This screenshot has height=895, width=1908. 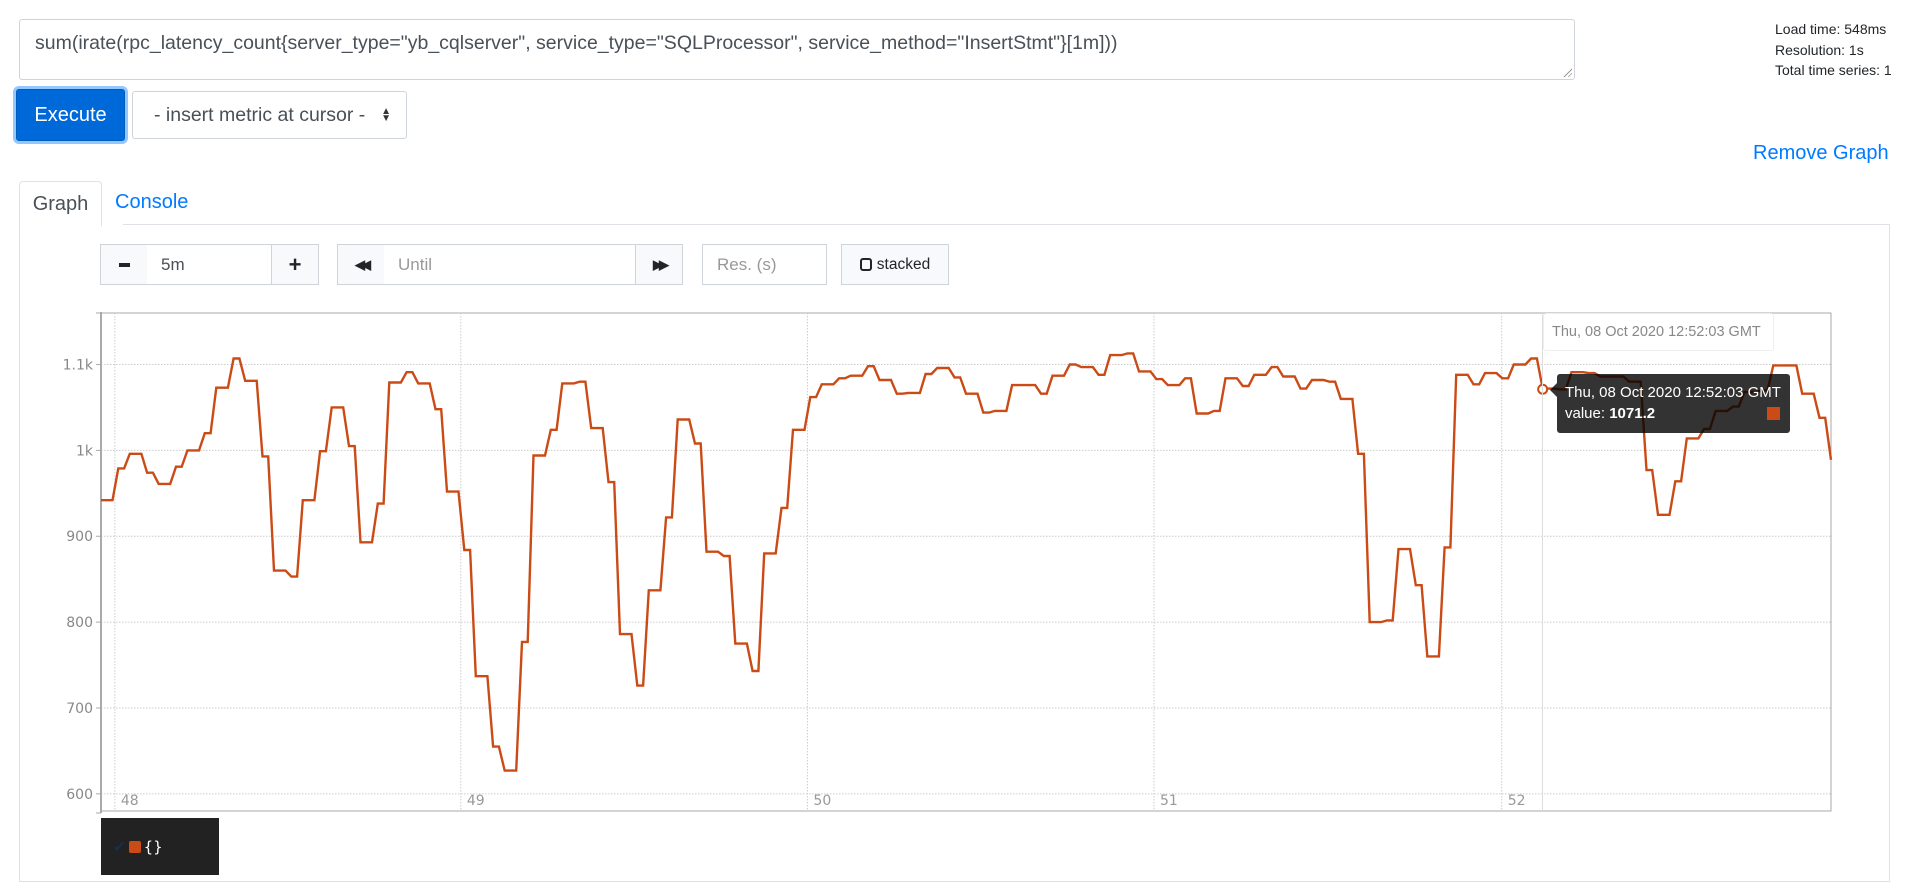 What do you see at coordinates (1773, 413) in the screenshot?
I see `series-color-swatch` at bounding box center [1773, 413].